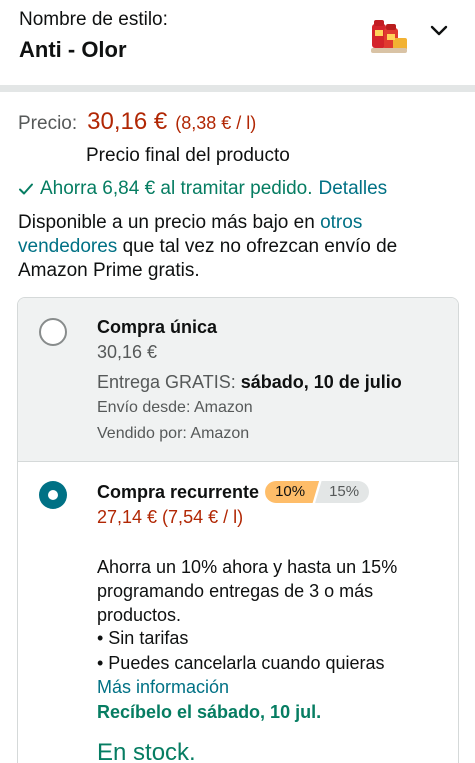  Describe the element at coordinates (127, 121) in the screenshot. I see `price-amount: 30,16 €` at that location.